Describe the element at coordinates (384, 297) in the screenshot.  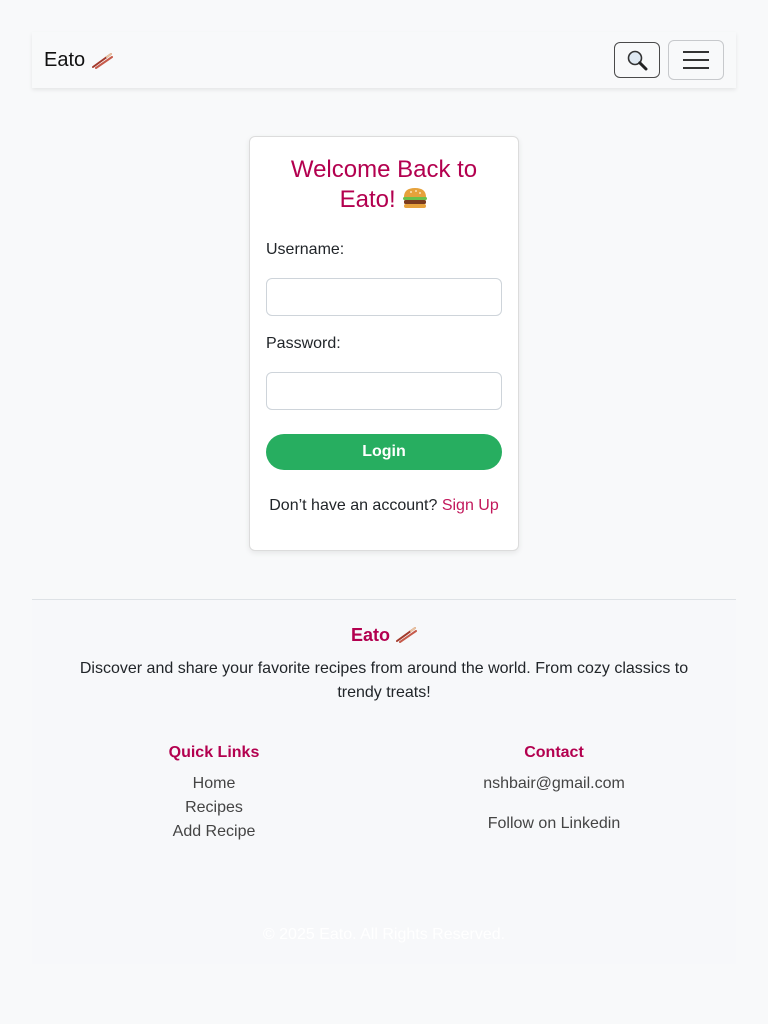
I see `username-input` at that location.